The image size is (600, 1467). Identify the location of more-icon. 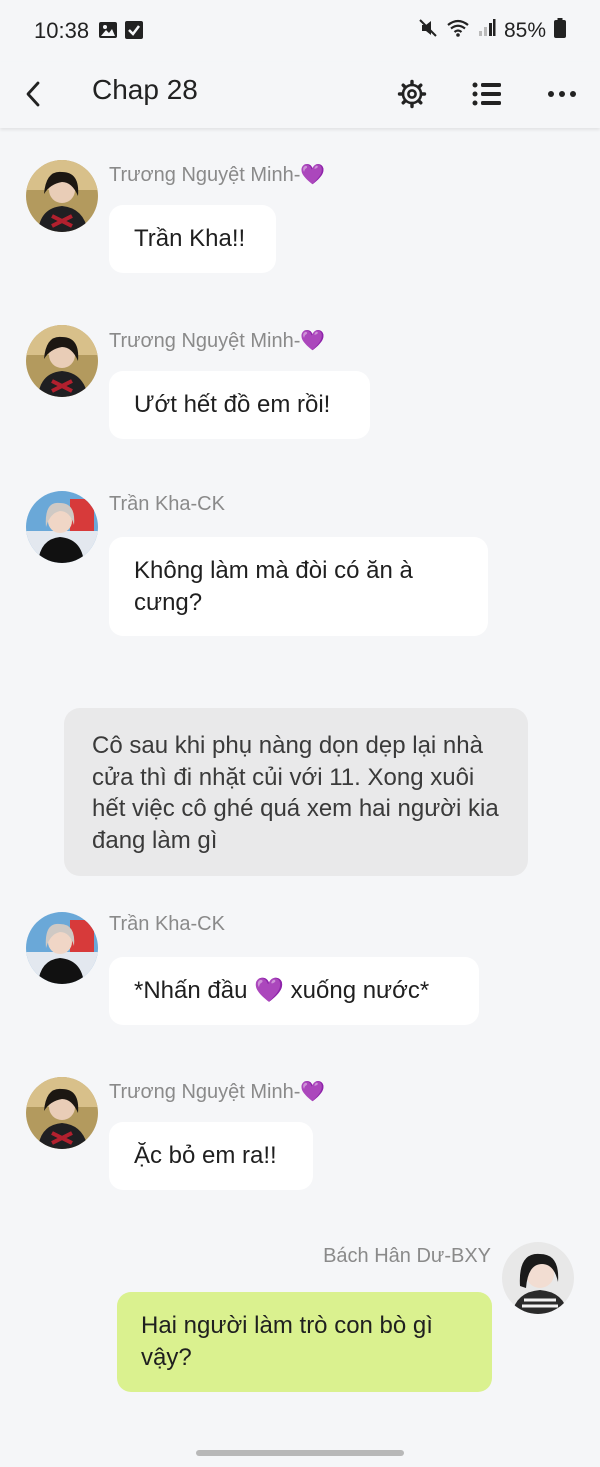
(562, 94).